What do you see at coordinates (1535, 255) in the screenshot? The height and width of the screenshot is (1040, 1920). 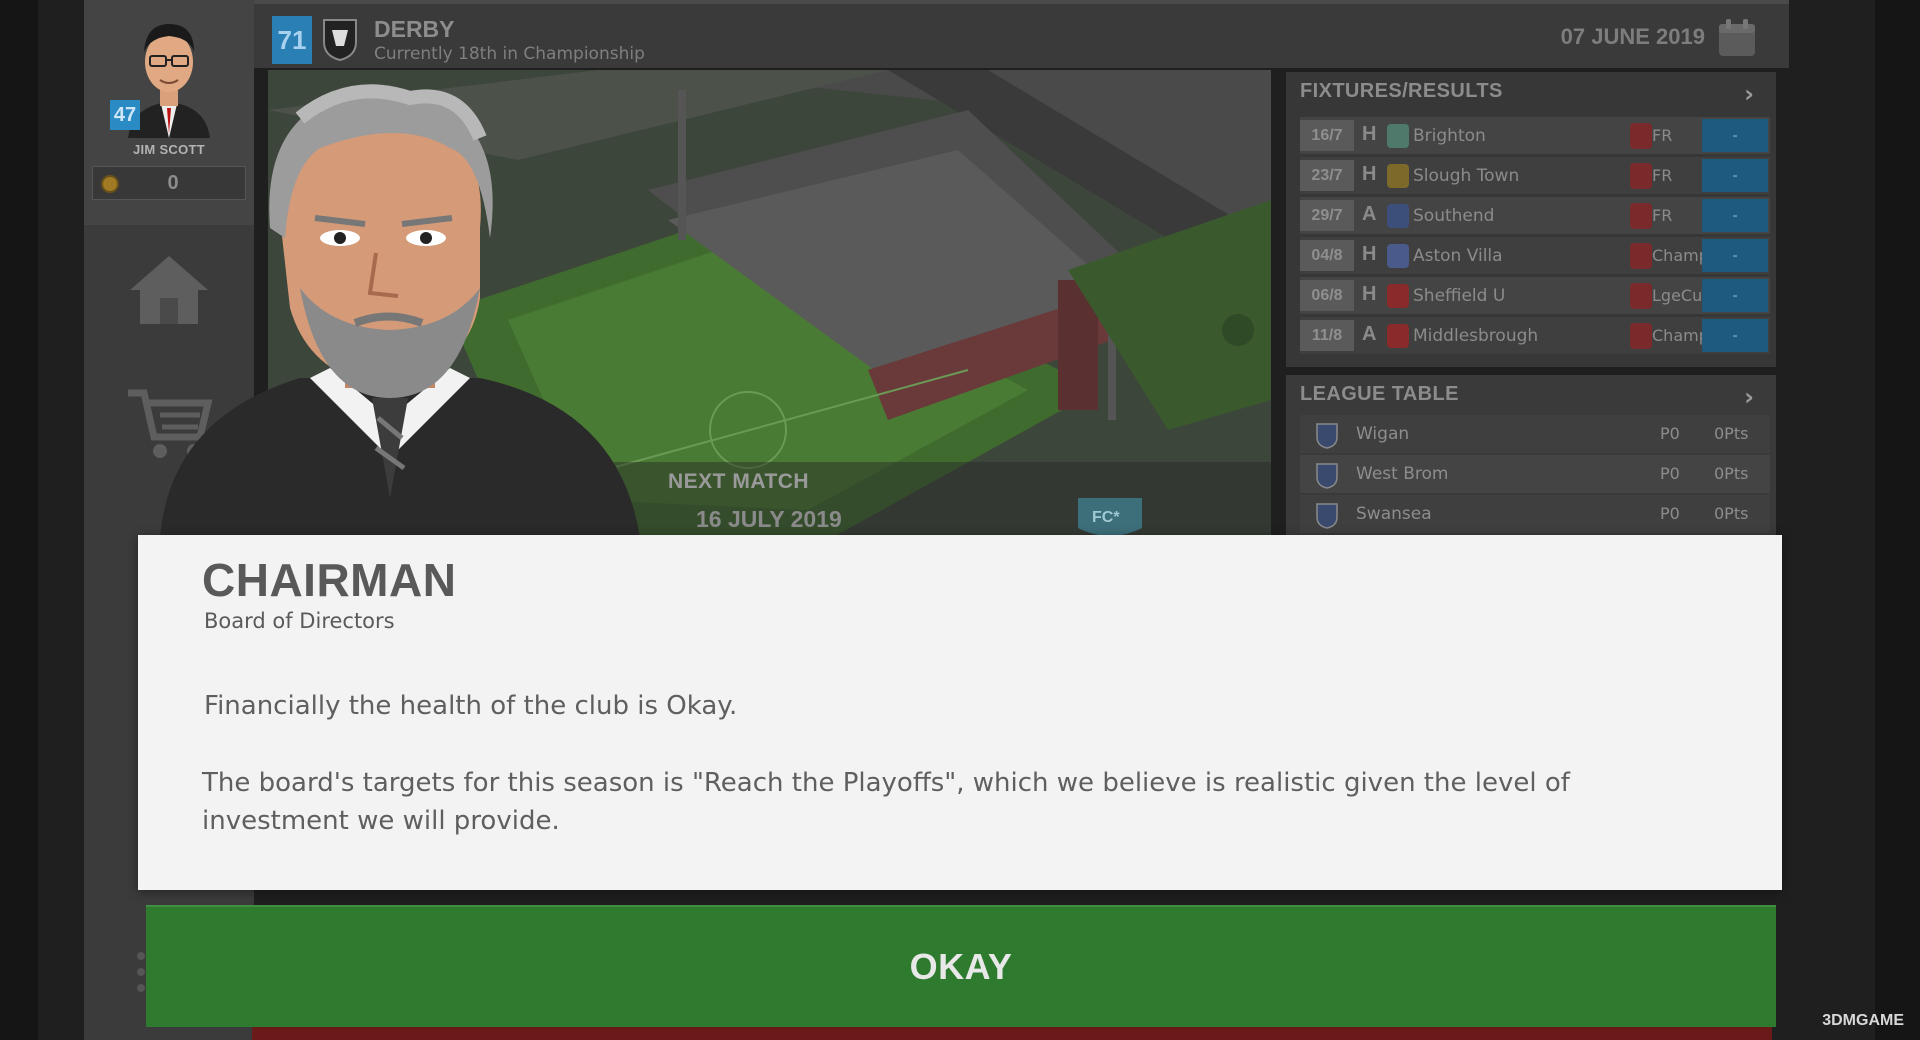 I see `fixture-row: 04/8 H Aston Villa Champ -` at bounding box center [1535, 255].